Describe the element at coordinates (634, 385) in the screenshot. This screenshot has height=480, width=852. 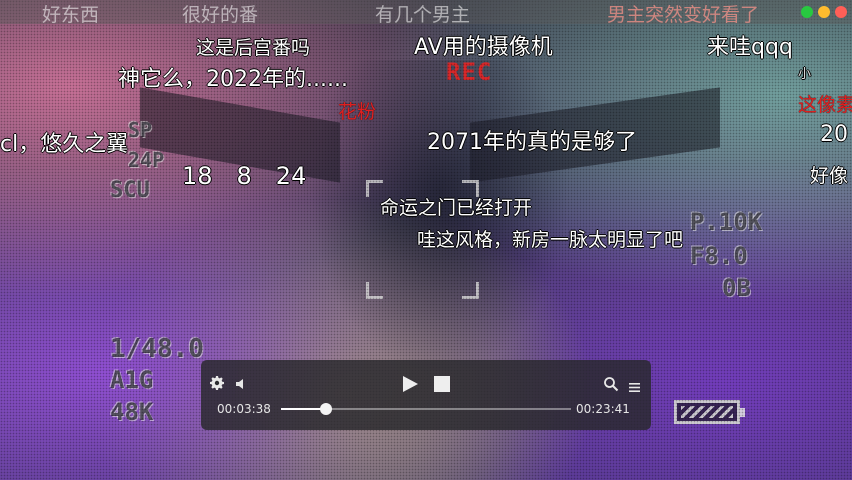
I see `list-icon` at that location.